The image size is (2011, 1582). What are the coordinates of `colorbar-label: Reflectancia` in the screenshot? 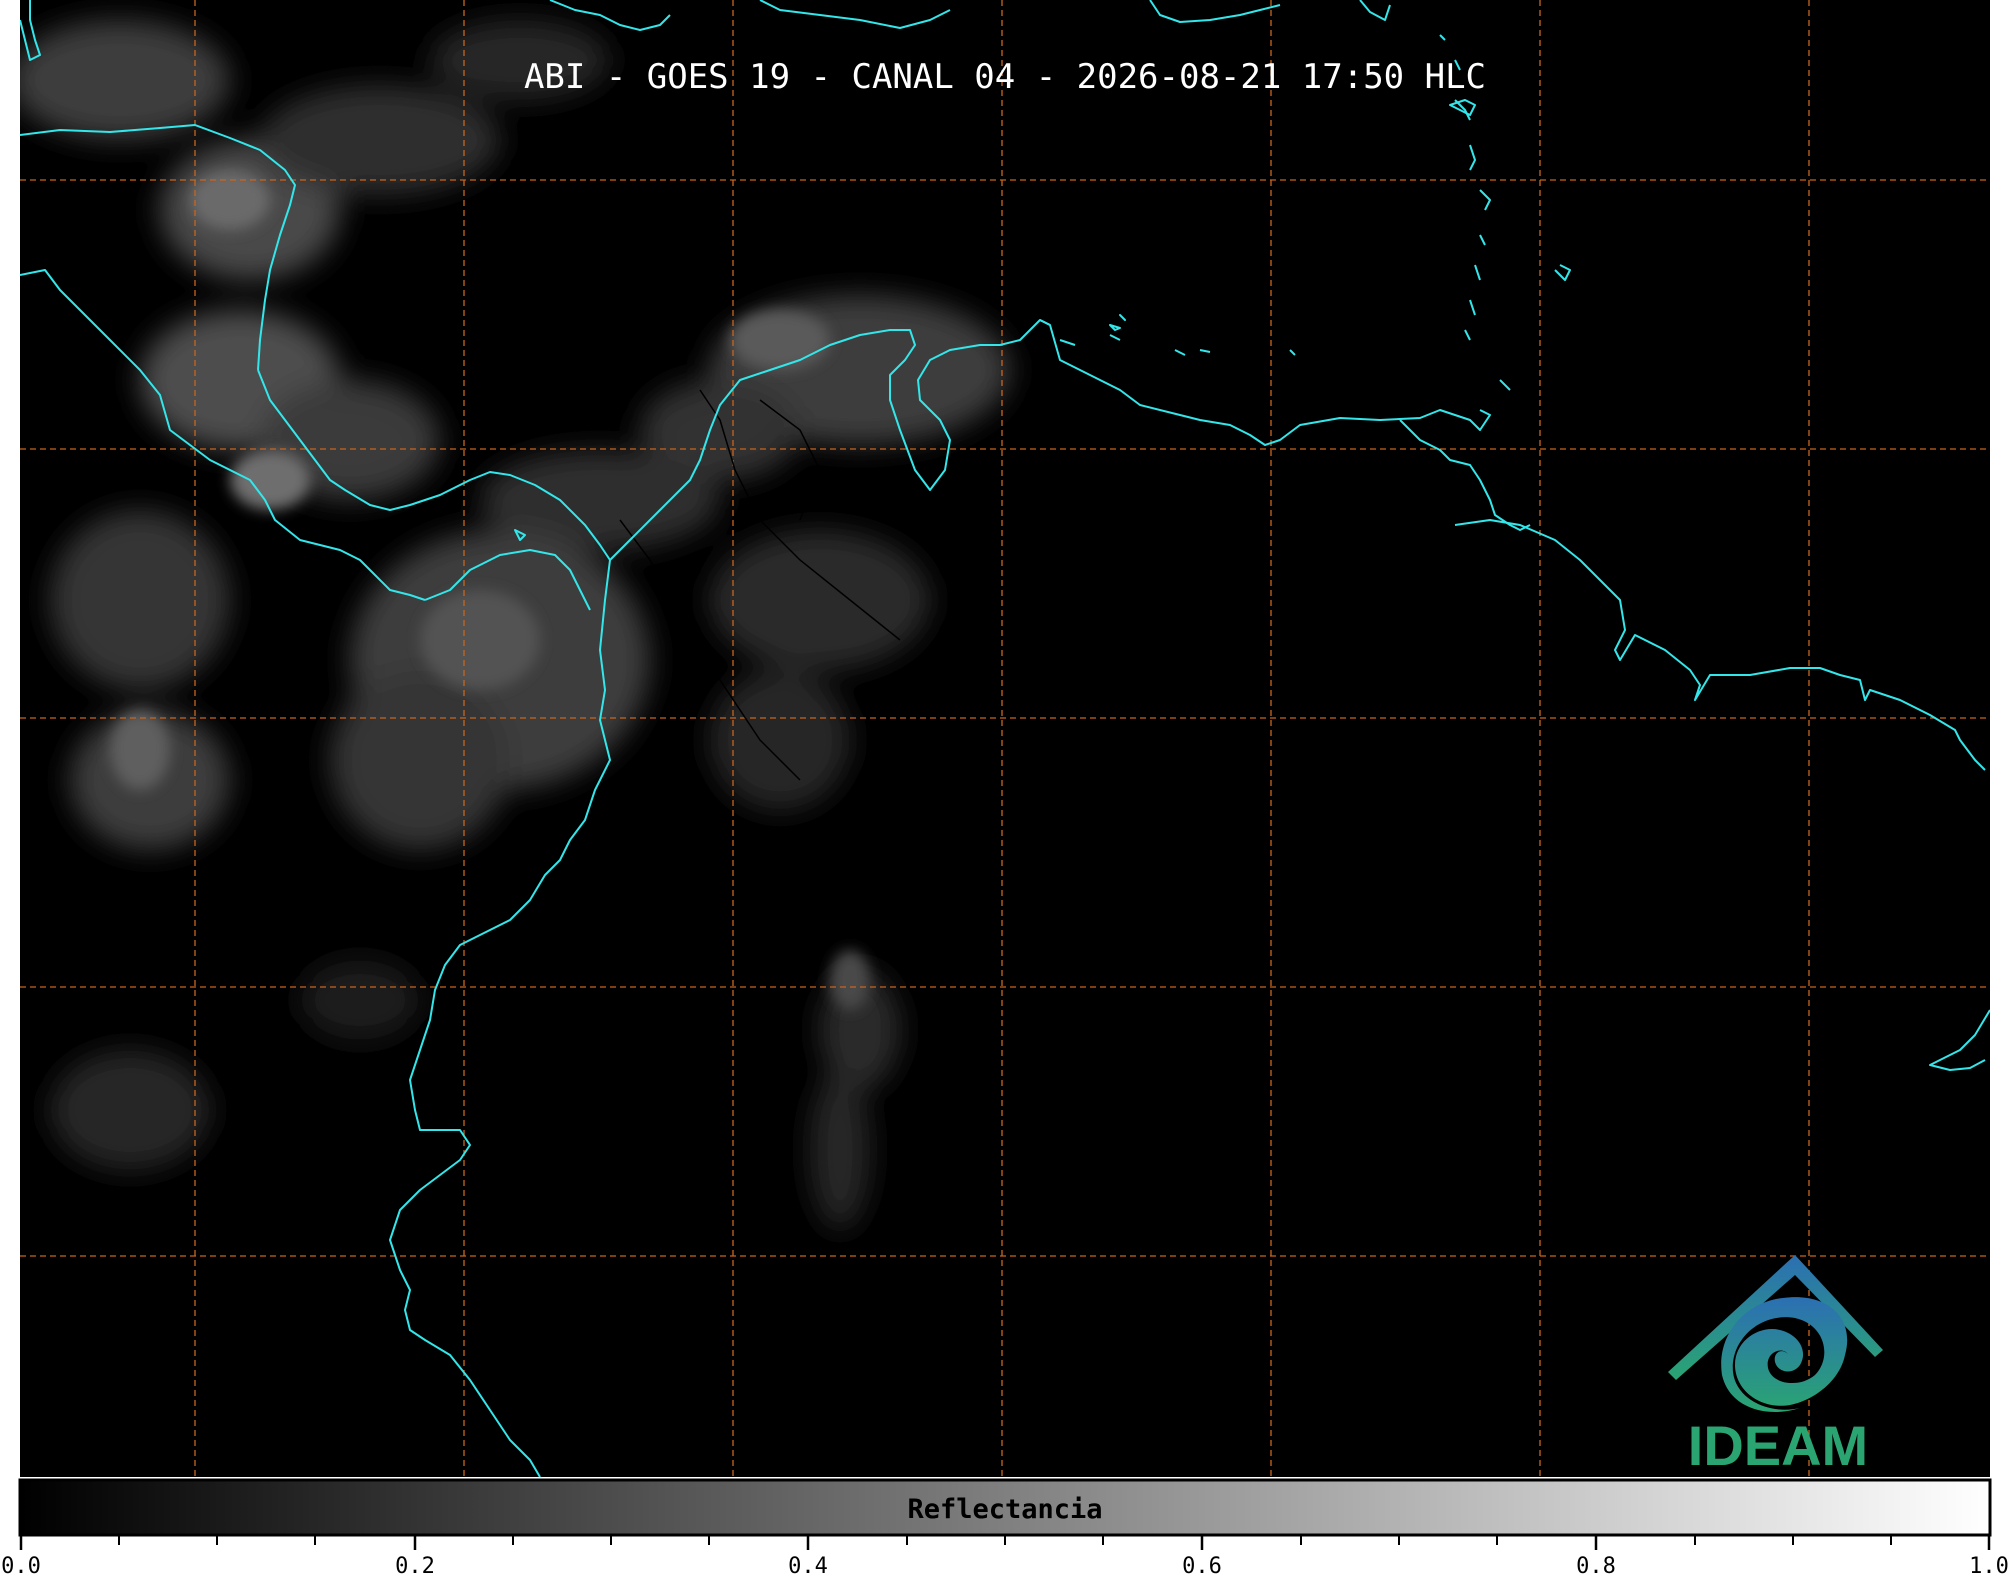 It's located at (1004, 1509).